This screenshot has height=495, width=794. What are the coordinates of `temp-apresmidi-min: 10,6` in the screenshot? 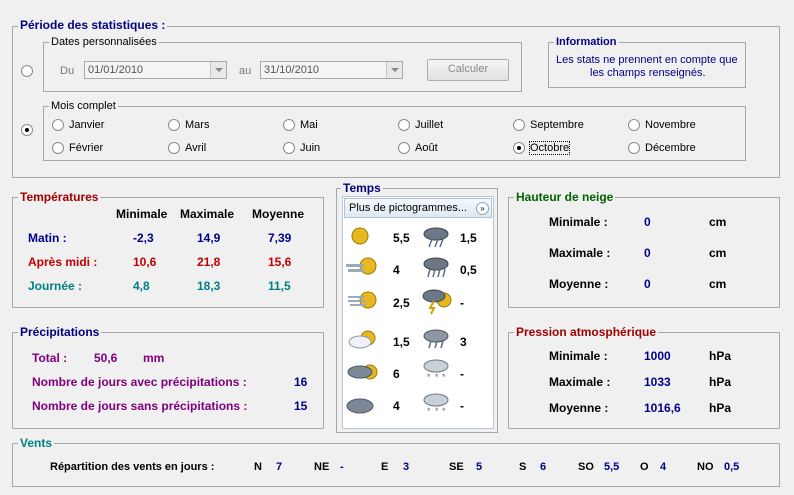 It's located at (145, 262).